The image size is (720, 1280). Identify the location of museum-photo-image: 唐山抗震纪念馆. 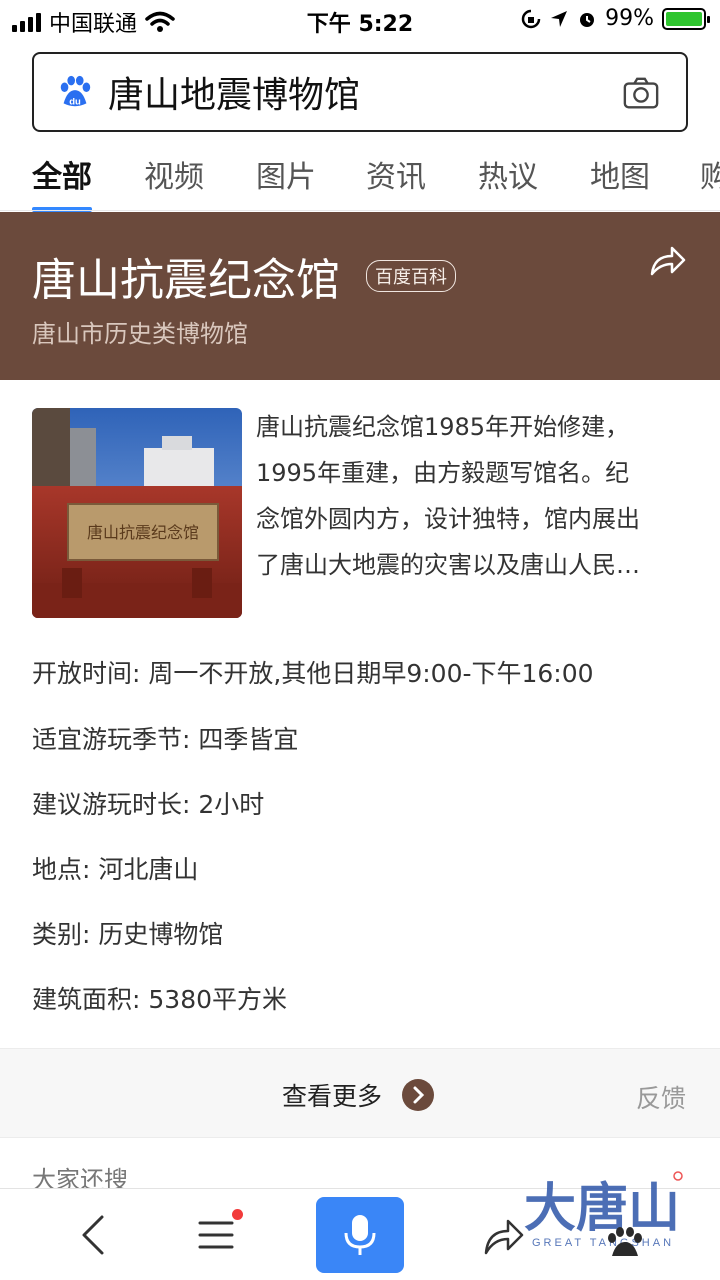
(137, 513).